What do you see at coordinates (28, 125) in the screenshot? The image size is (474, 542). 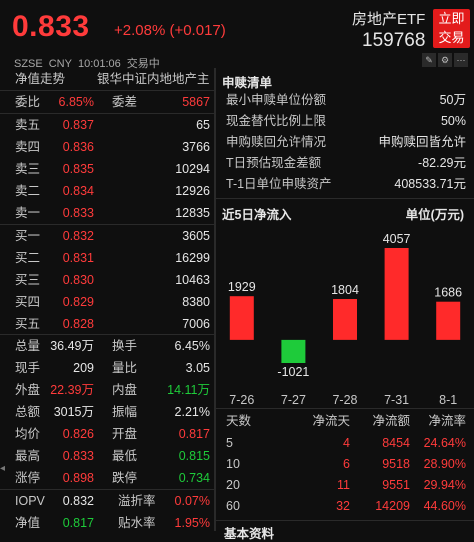 I see `ask-level-row-cell-1: 卖五` at bounding box center [28, 125].